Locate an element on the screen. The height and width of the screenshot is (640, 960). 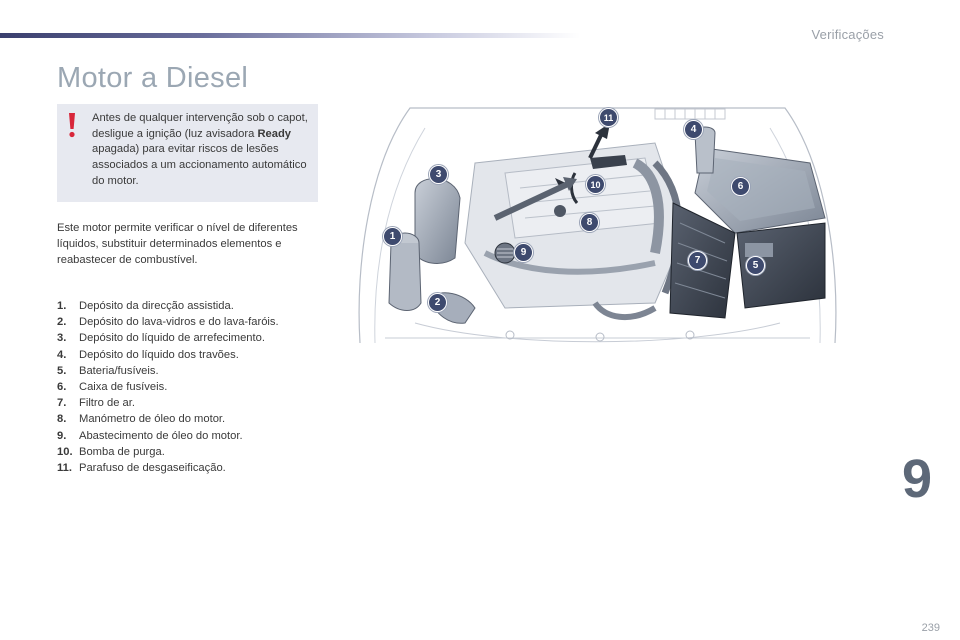
ready-label: Ready is located at coordinates (274, 133).